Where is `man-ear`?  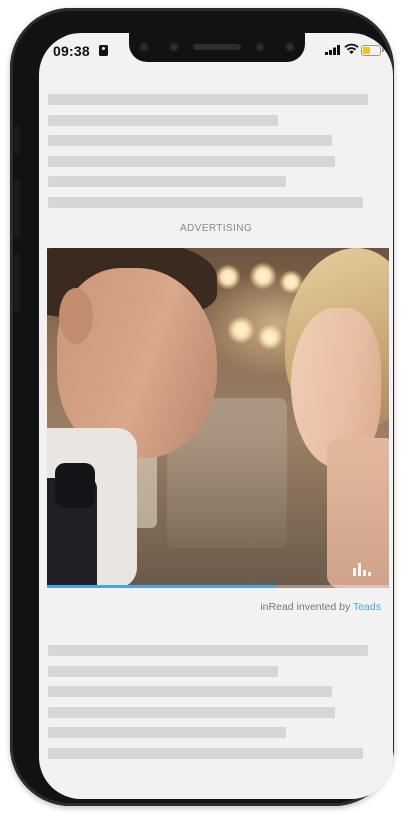
man-ear is located at coordinates (76, 316).